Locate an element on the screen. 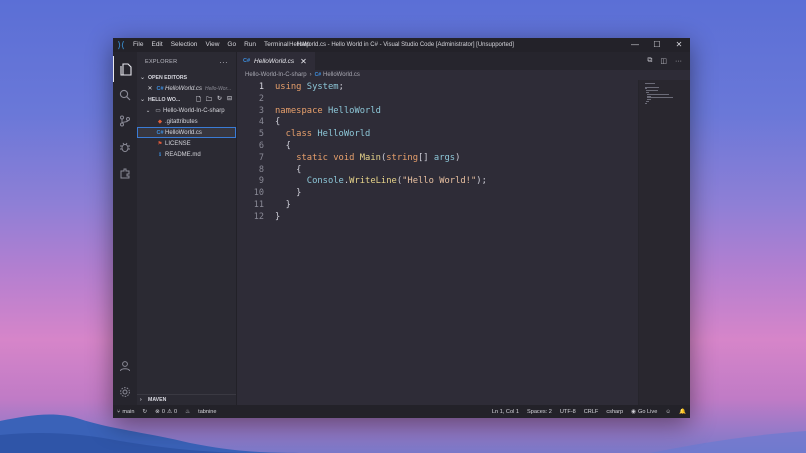  broadcast-icon: ◉ is located at coordinates (634, 411).